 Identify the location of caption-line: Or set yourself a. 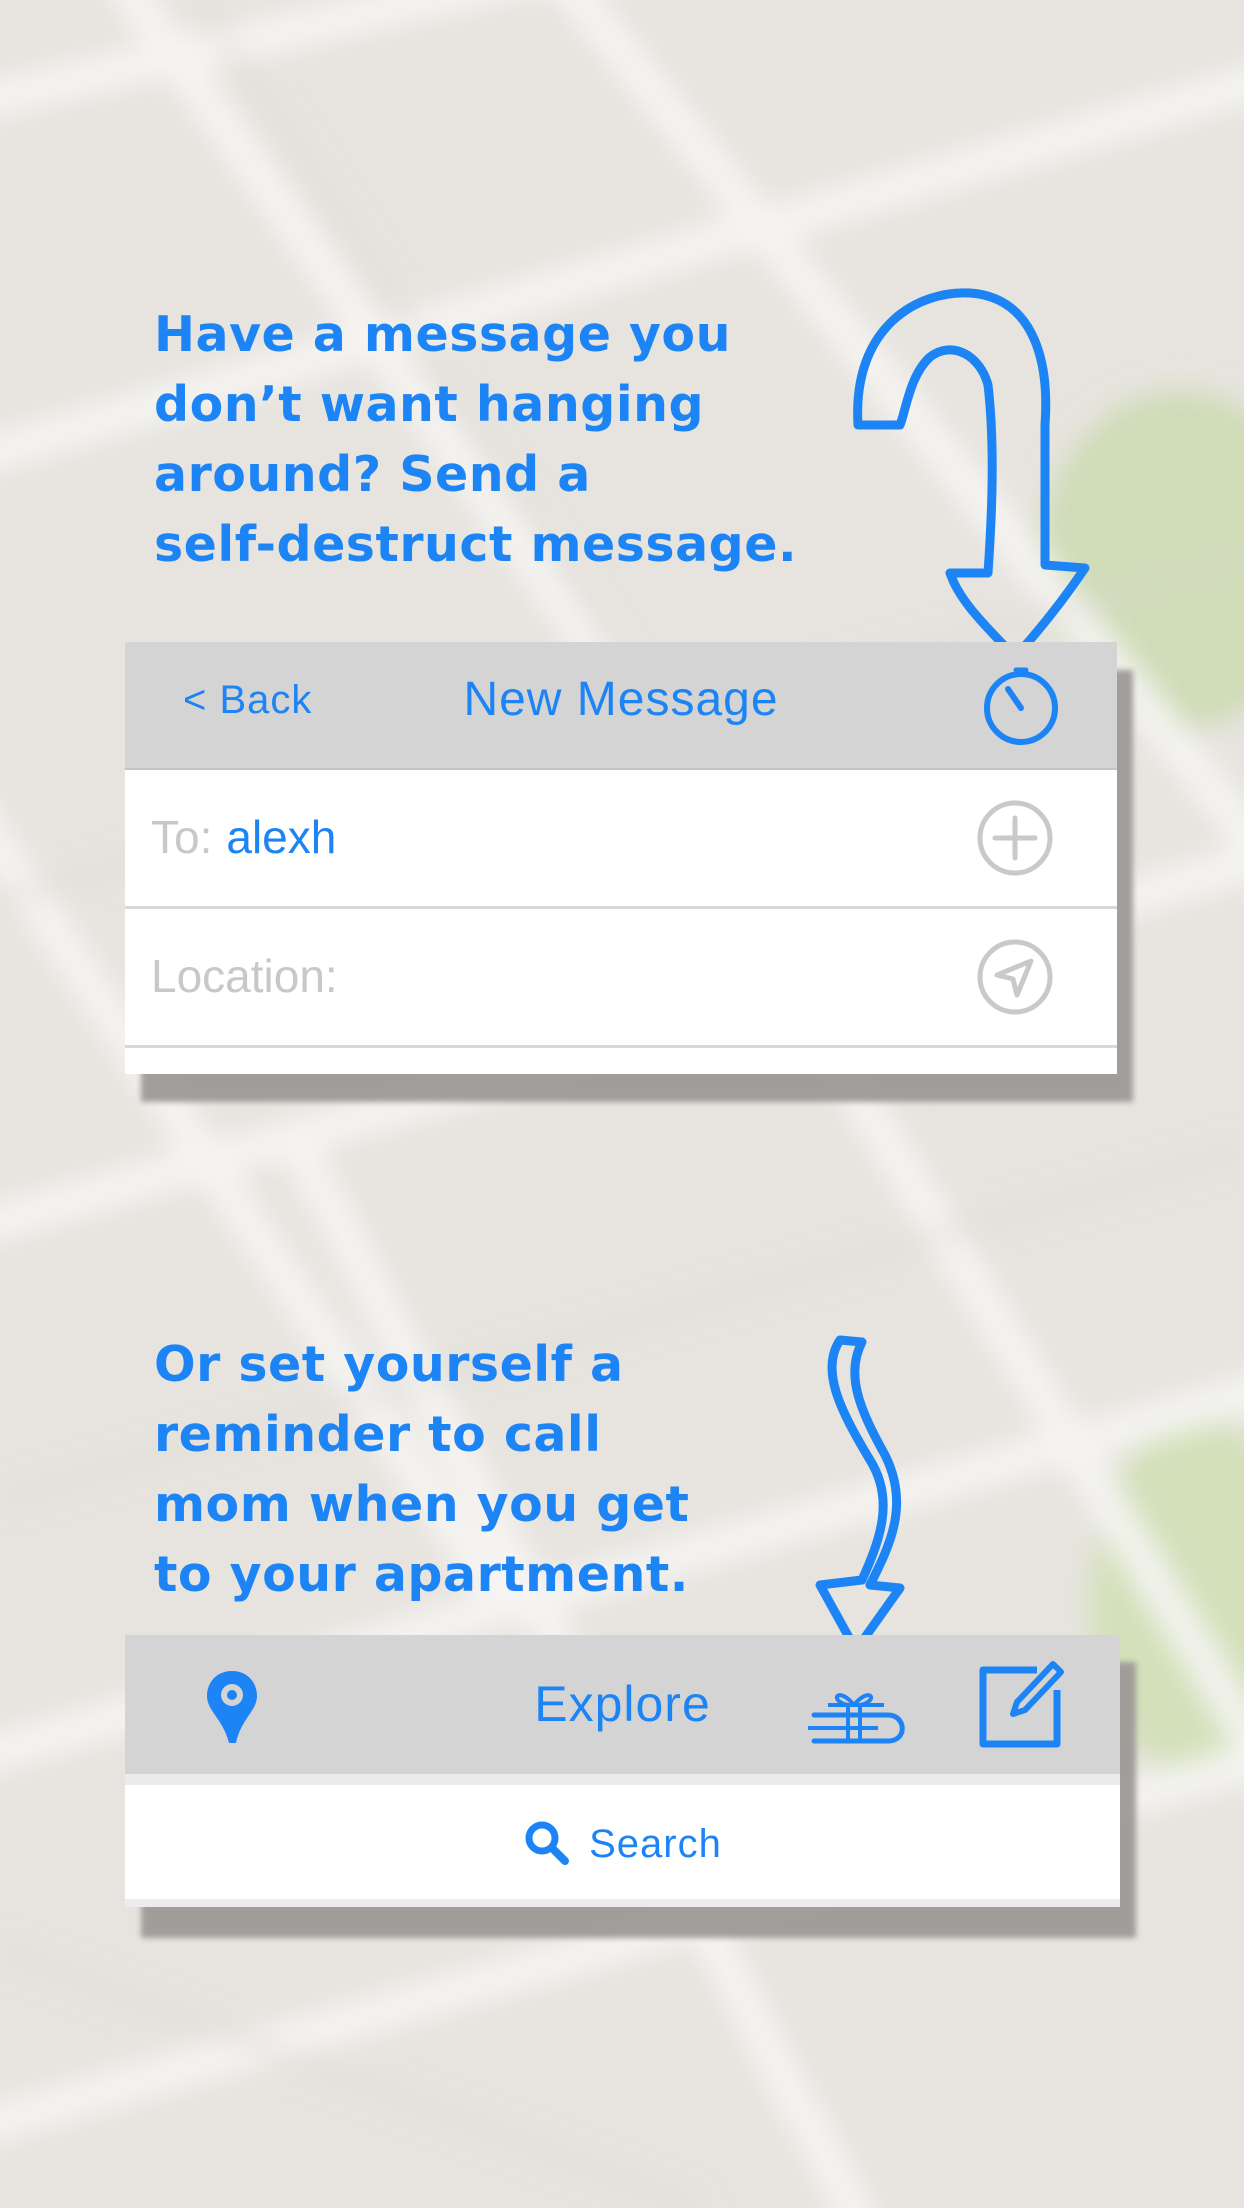
(389, 1364).